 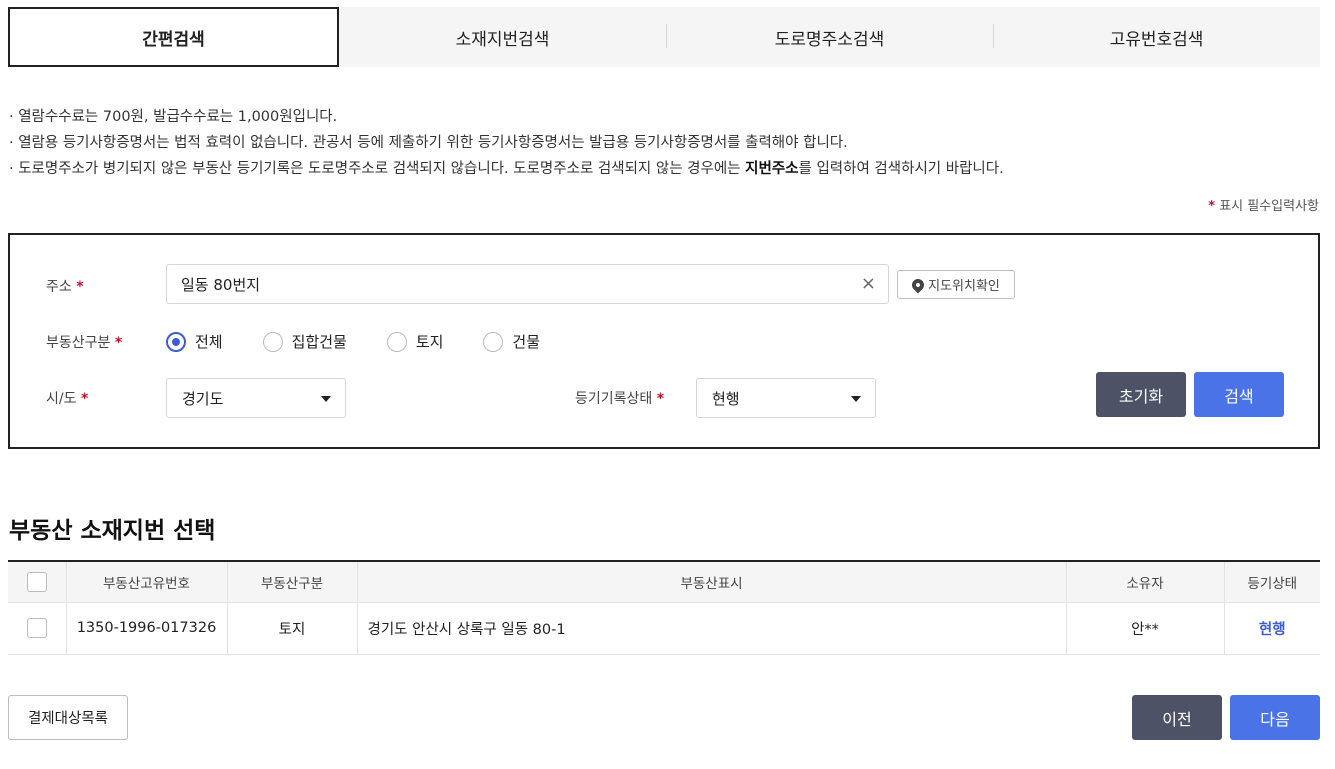 I want to click on radio-land: 토지, so click(x=415, y=341).